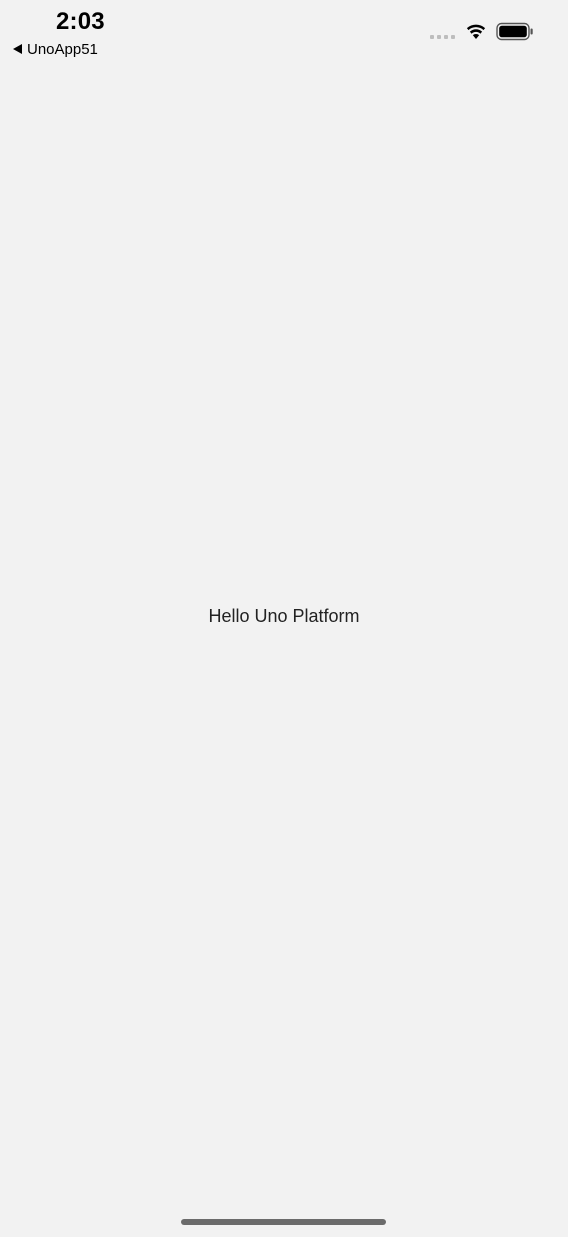  Describe the element at coordinates (283, 1222) in the screenshot. I see `home-indicator` at that location.